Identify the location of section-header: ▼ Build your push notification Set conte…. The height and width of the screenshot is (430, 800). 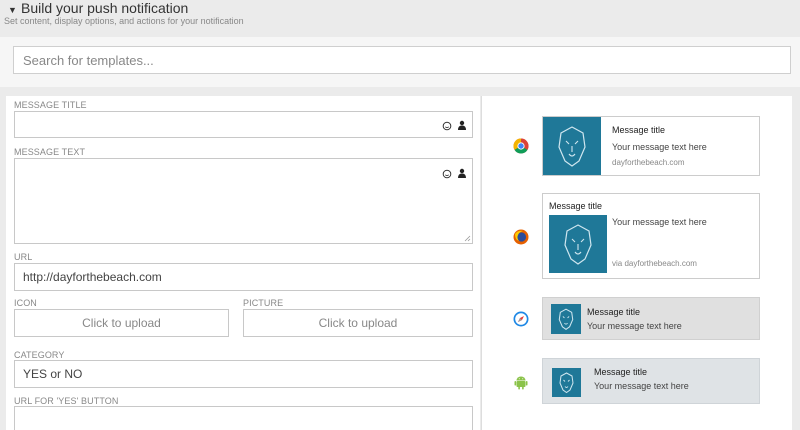
(400, 18).